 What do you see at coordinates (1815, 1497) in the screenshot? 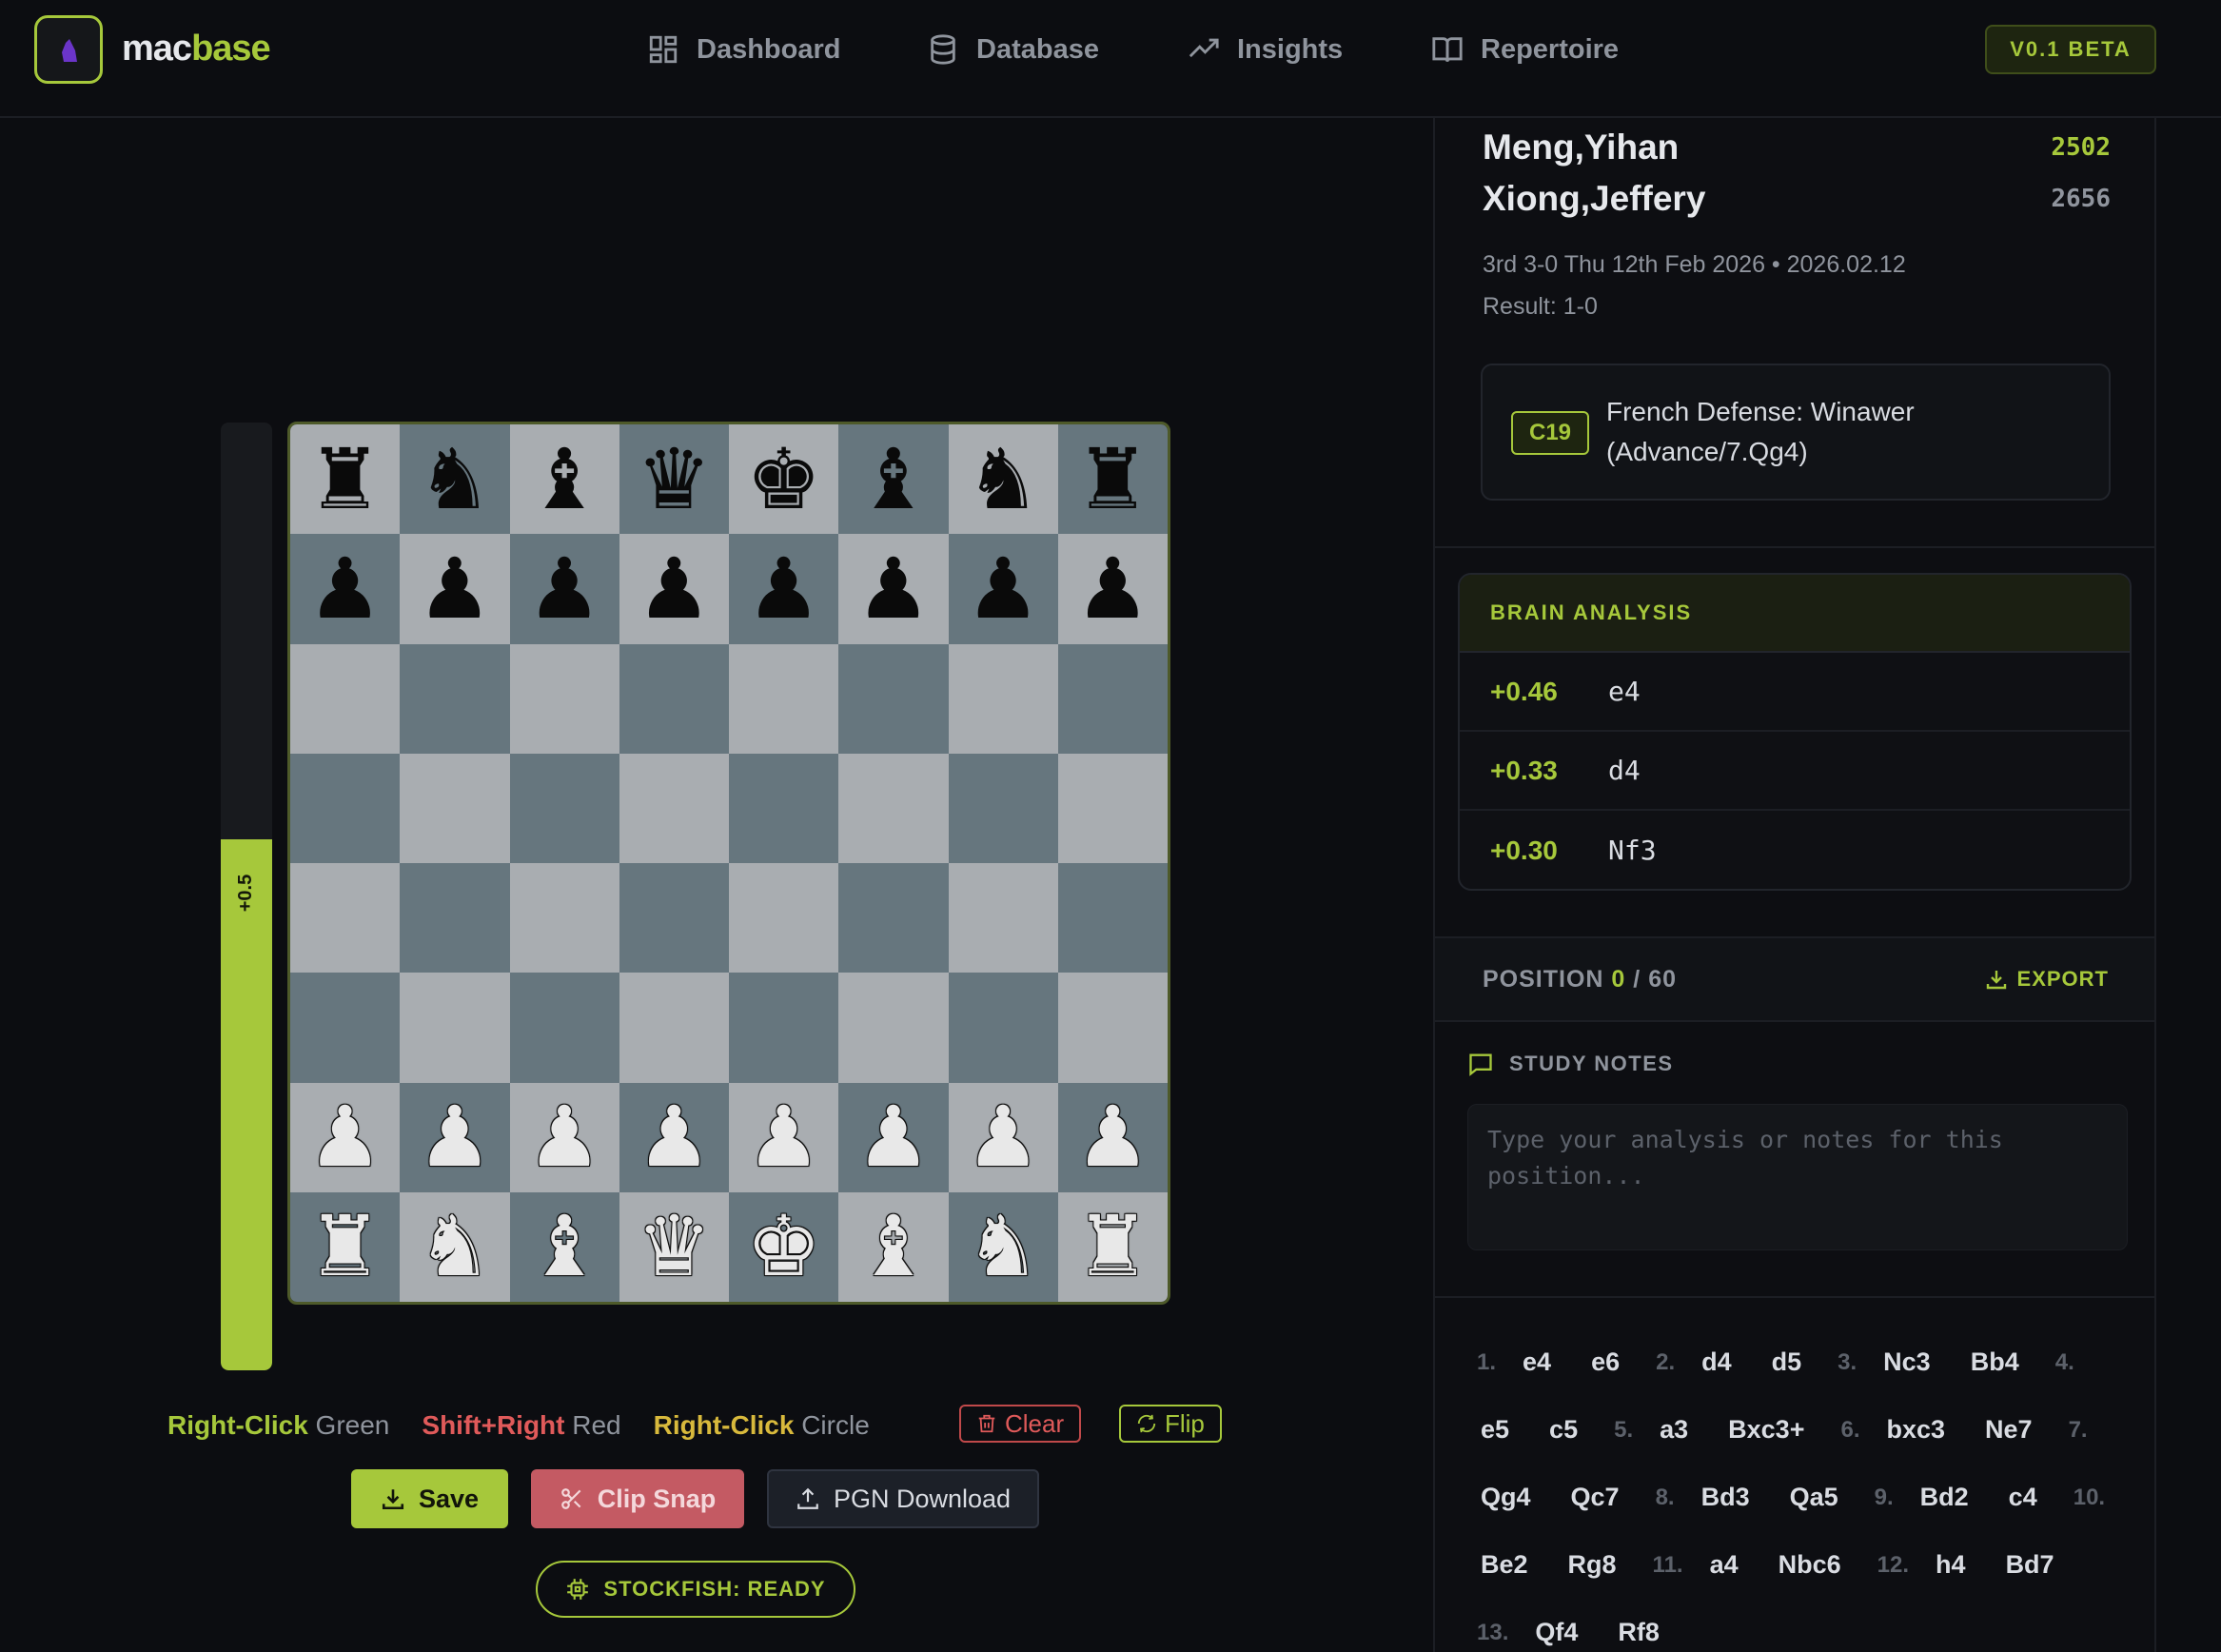
I see `move: Qa5` at bounding box center [1815, 1497].